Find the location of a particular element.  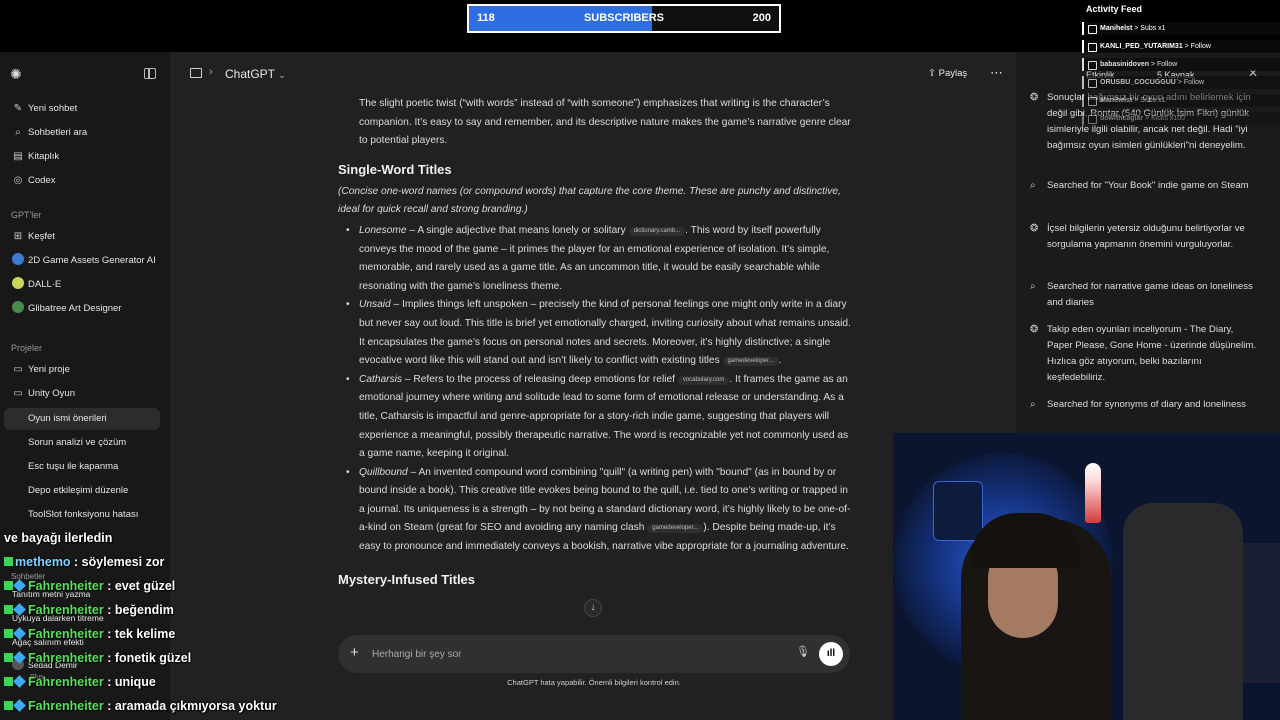

webcam-clock is located at coordinates (958, 511).